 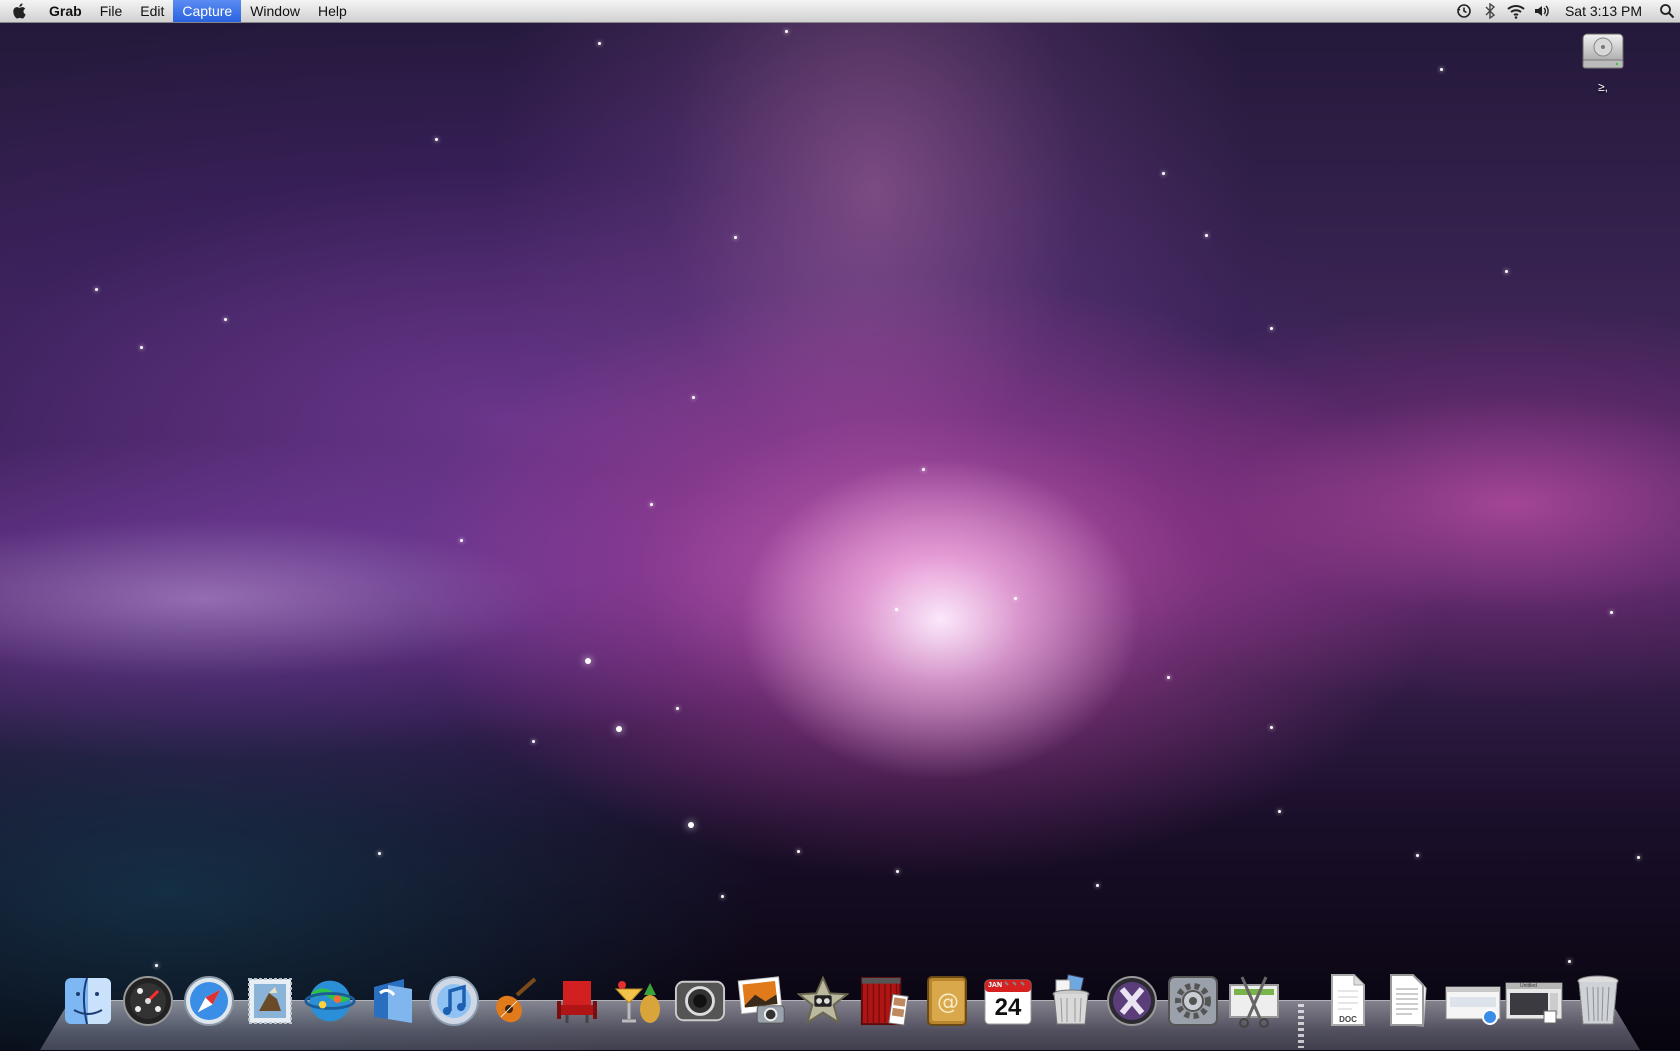 What do you see at coordinates (332, 11) in the screenshot?
I see `menu-help: Help` at bounding box center [332, 11].